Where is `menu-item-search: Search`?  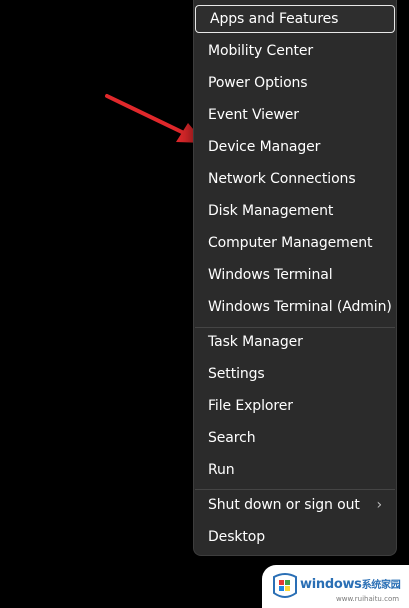 menu-item-search: Search is located at coordinates (295, 438).